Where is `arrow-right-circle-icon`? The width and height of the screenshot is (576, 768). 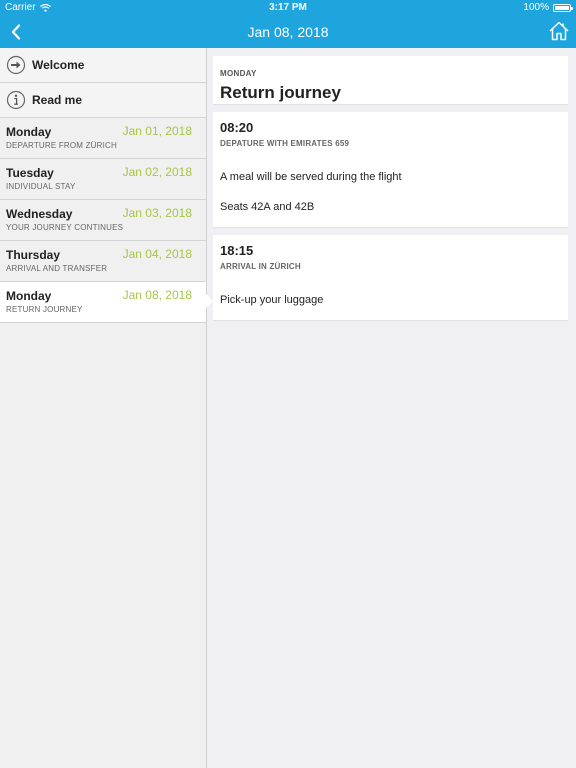
arrow-right-circle-icon is located at coordinates (16, 65).